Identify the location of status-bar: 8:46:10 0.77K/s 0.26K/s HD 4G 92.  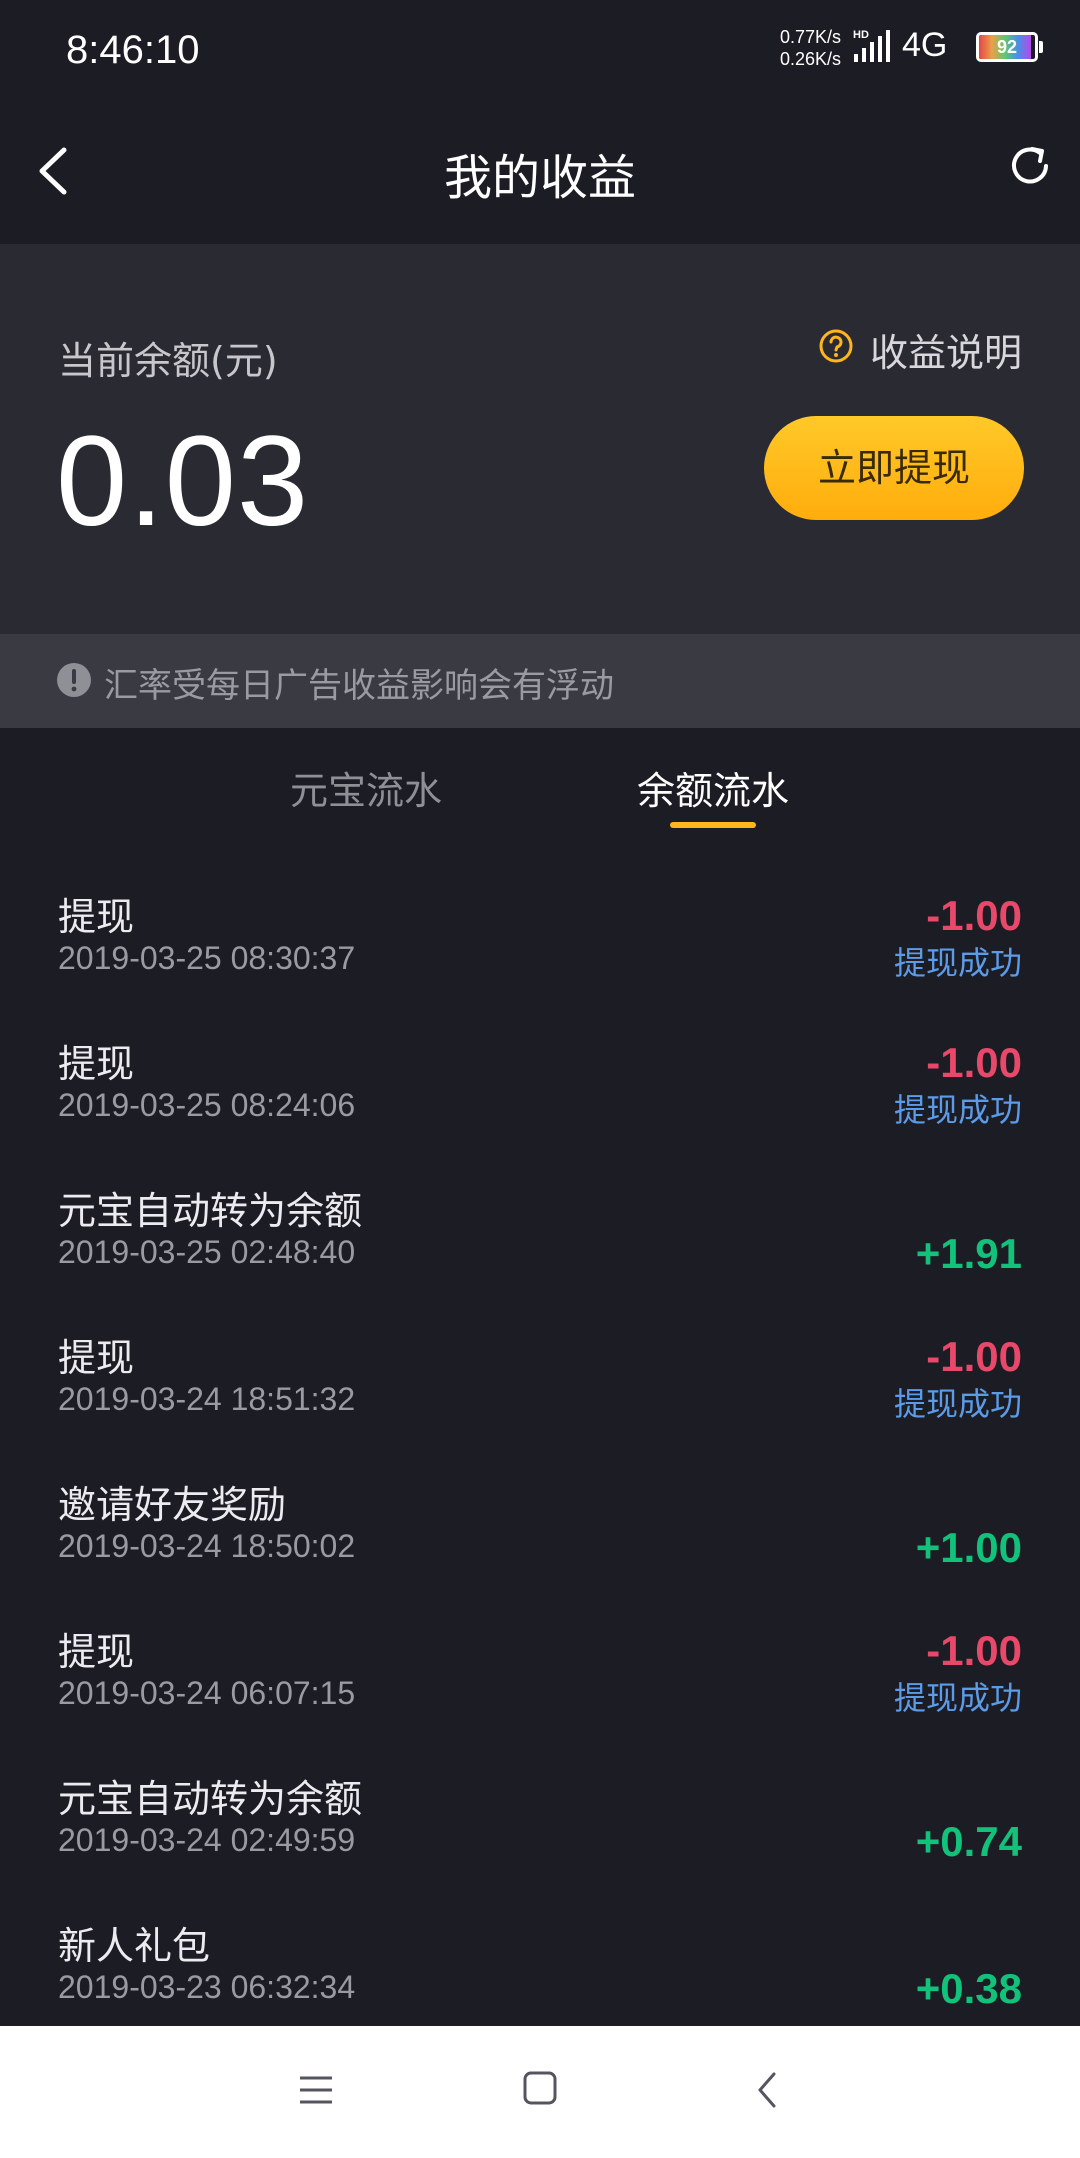
(540, 50).